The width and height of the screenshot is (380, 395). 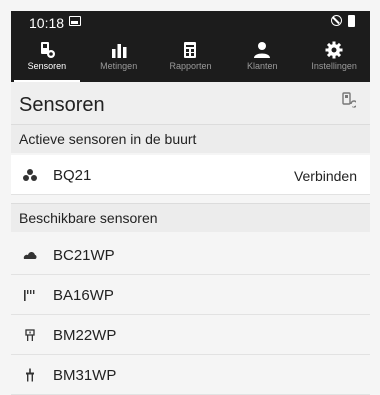 What do you see at coordinates (88, 218) in the screenshot?
I see `section-label: Beschikbare sensoren` at bounding box center [88, 218].